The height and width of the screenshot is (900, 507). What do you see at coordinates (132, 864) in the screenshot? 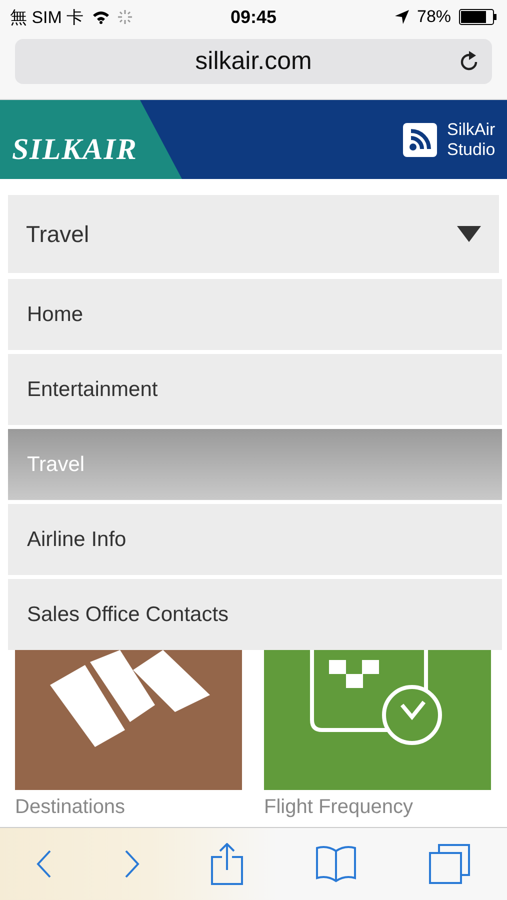
I see `forward-button` at bounding box center [132, 864].